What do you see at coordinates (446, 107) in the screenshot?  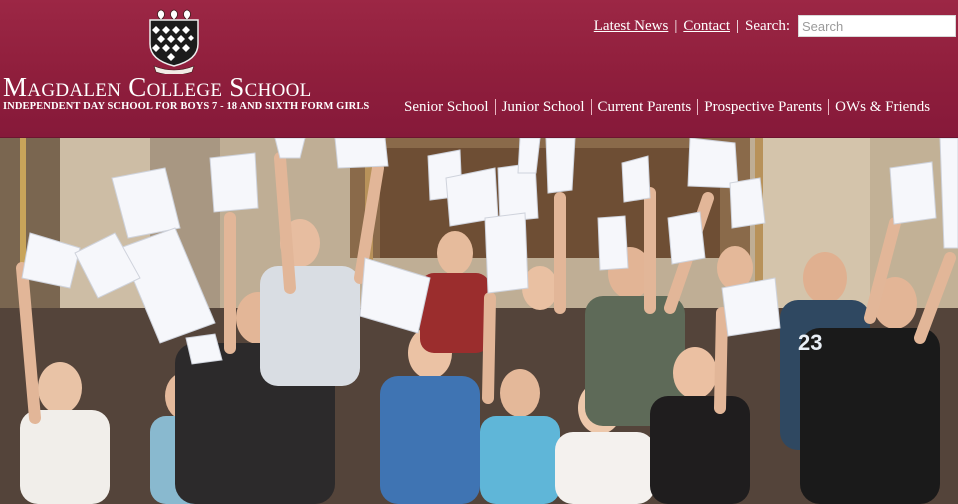 I see `nav-senior-school: Senior School` at bounding box center [446, 107].